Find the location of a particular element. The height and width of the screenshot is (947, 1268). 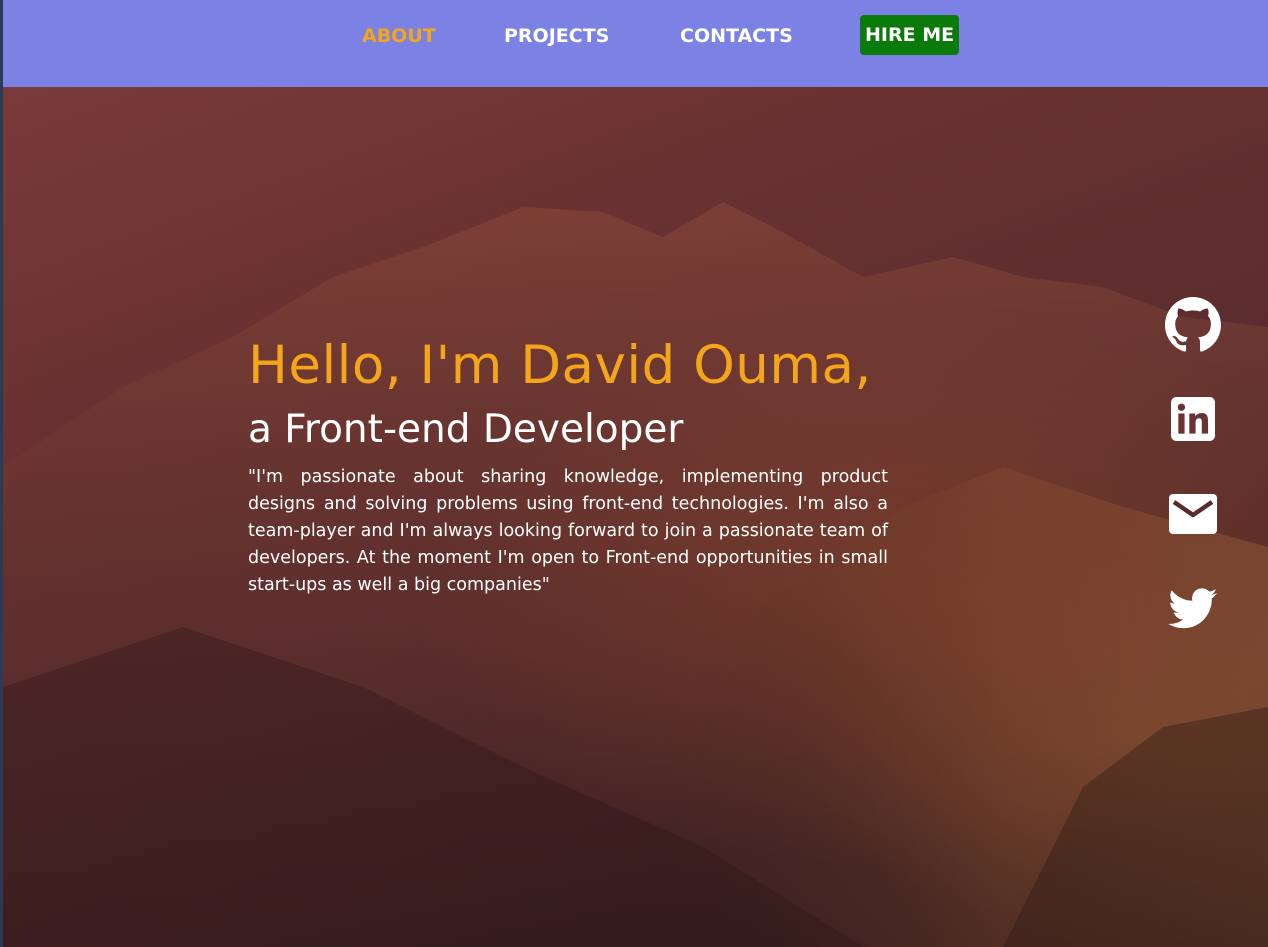

nav-link-projects: PROJECTS is located at coordinates (556, 36).